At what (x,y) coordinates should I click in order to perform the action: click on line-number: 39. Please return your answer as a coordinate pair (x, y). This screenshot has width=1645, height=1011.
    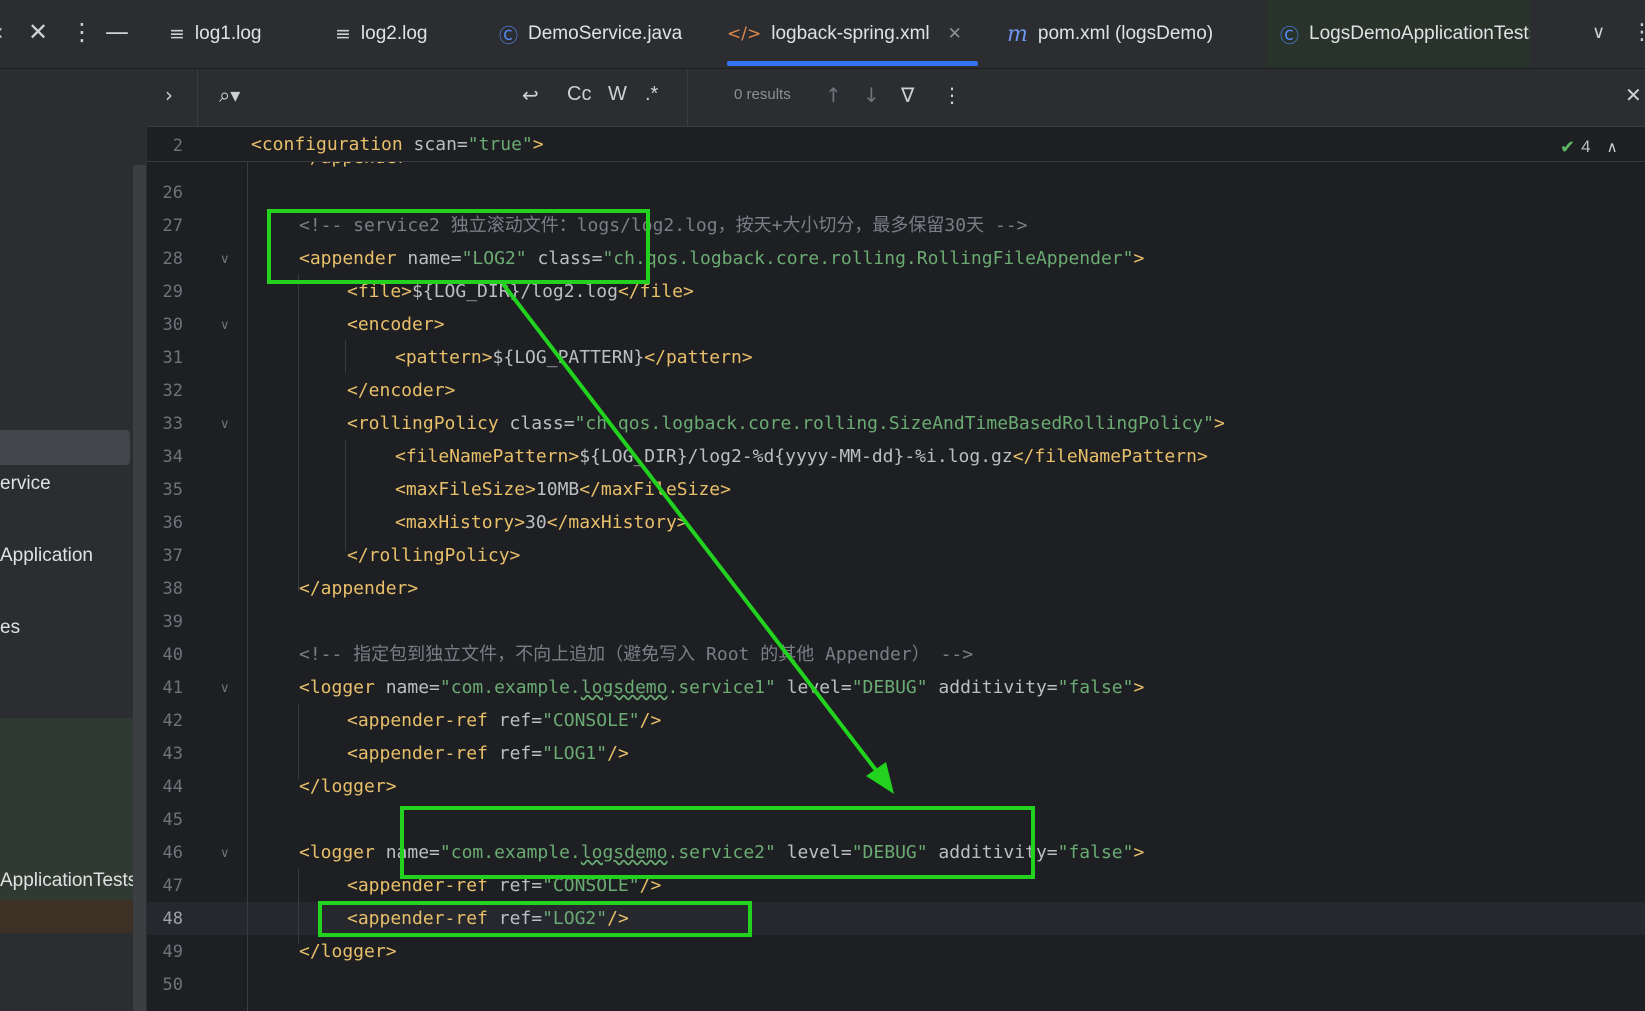
    Looking at the image, I should click on (172, 622).